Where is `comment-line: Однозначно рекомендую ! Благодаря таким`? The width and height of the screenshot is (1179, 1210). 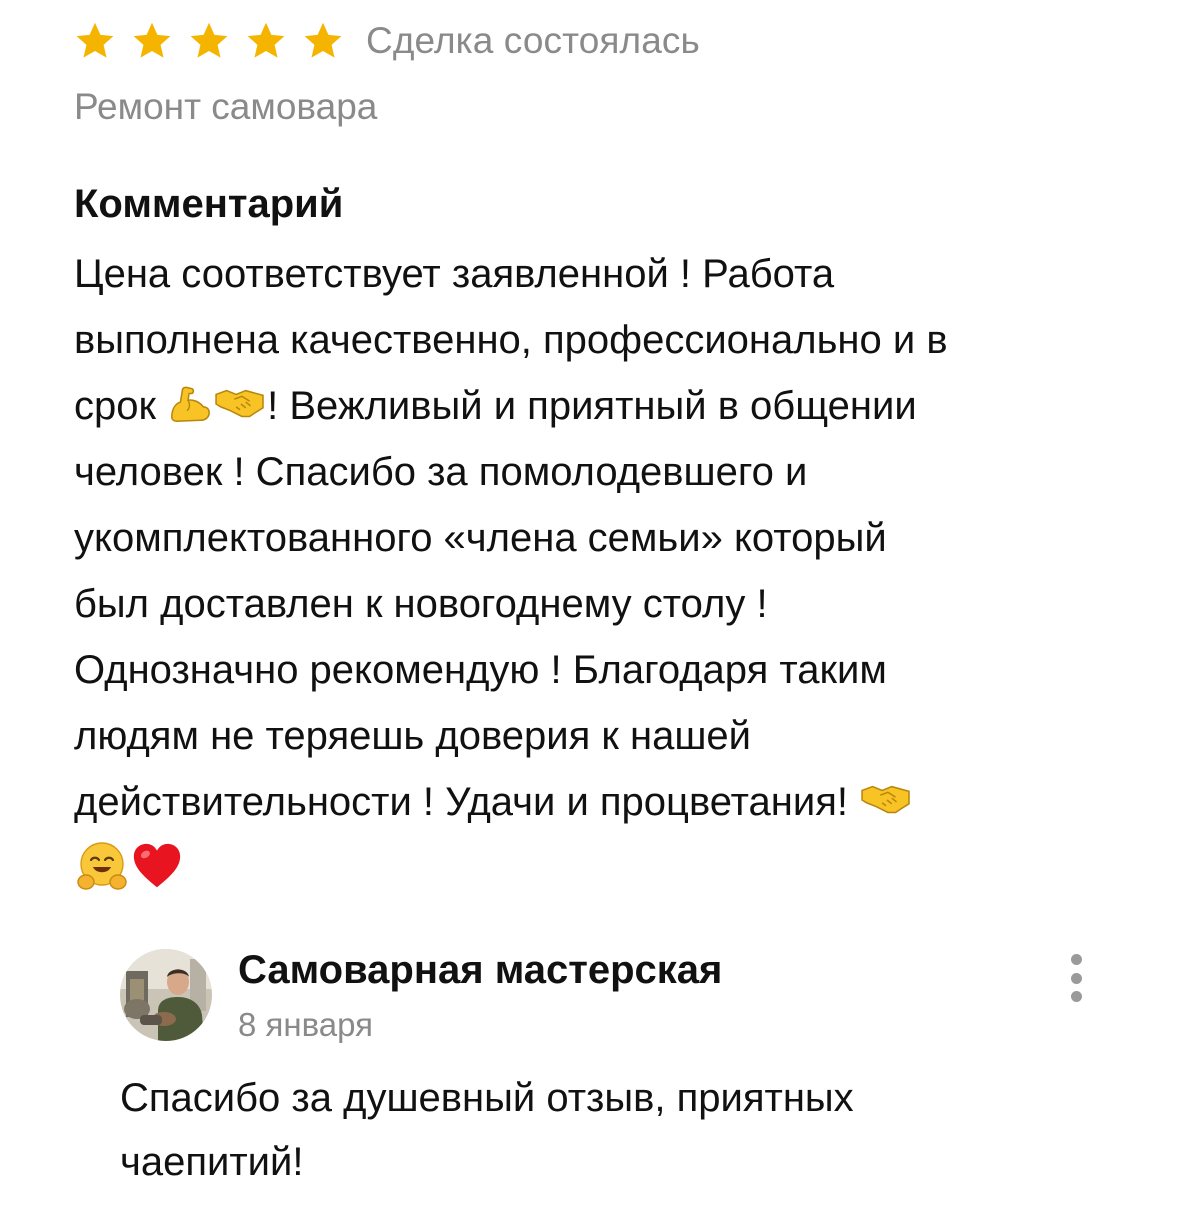
comment-line: Однозначно рекомендую ! Благодаря таким is located at coordinates (480, 670).